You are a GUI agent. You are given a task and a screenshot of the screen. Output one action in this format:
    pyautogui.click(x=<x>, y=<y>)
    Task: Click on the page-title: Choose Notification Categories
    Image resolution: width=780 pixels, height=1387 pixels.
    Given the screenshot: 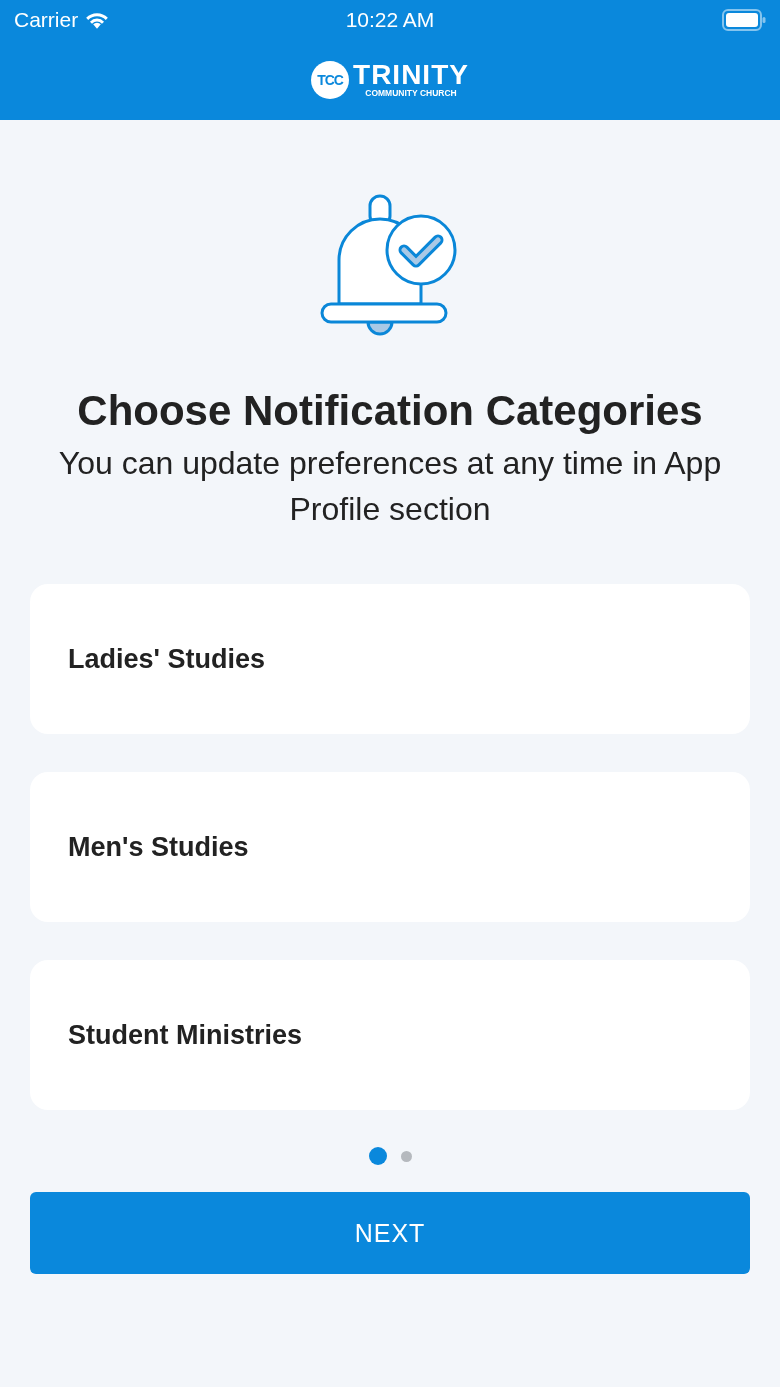 What is the action you would take?
    pyautogui.click(x=390, y=411)
    